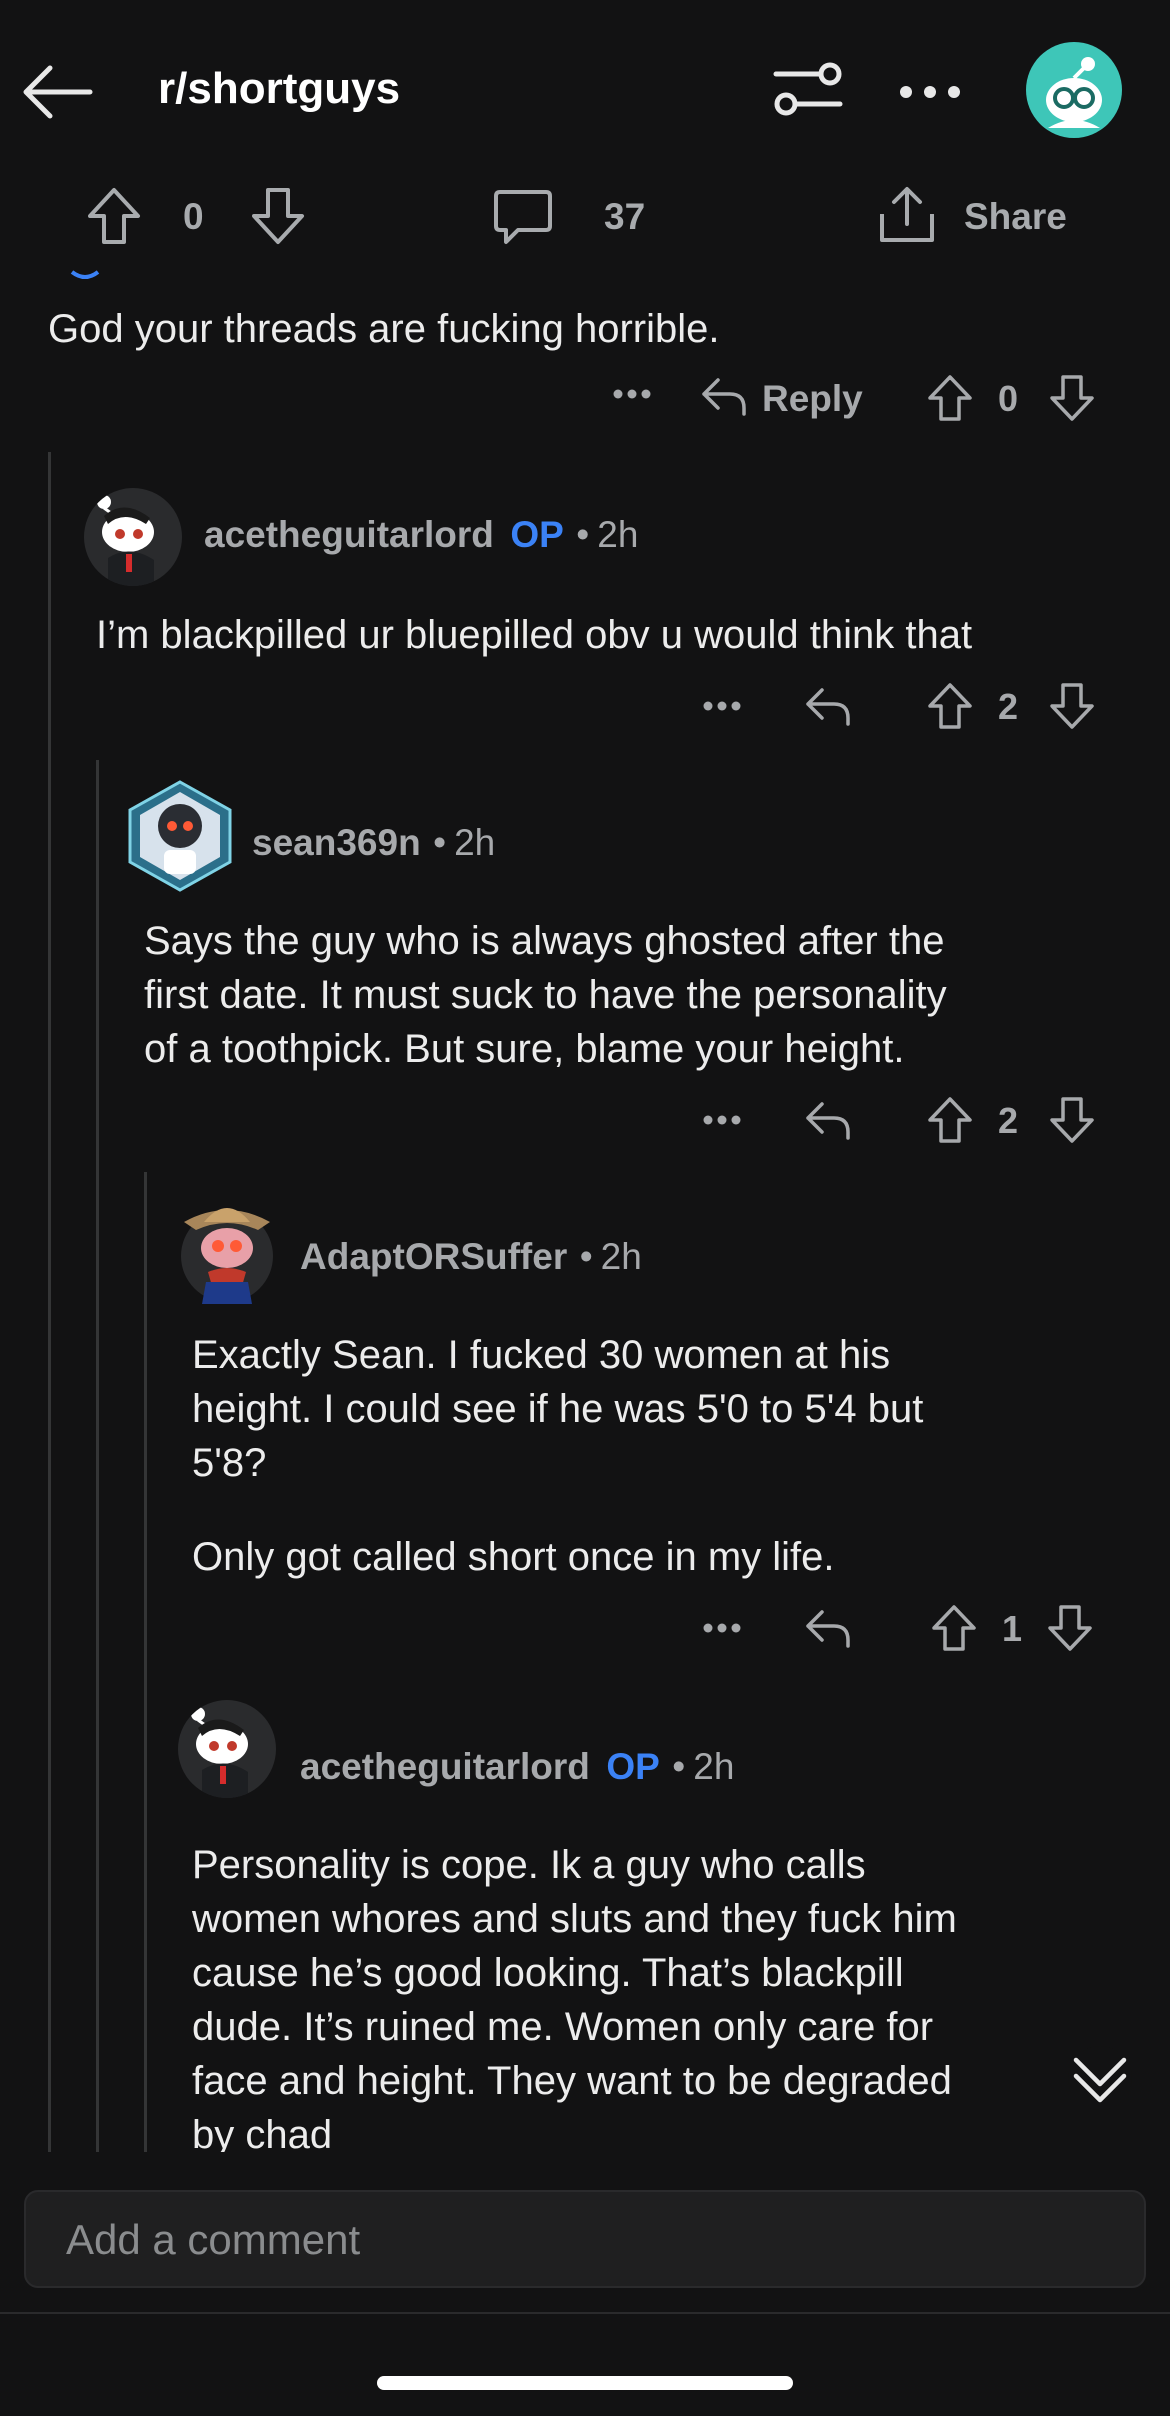  Describe the element at coordinates (262, 2132) in the screenshot. I see `comment-body-line: by chad` at that location.